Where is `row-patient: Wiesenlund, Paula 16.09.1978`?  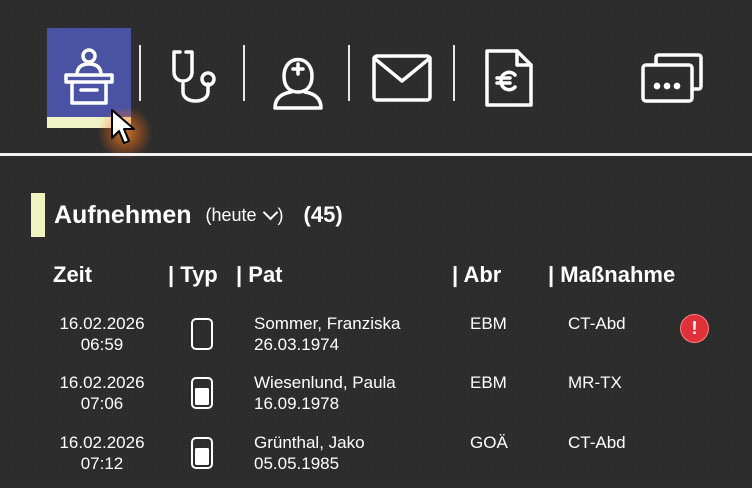
row-patient: Wiesenlund, Paula 16.09.1978 is located at coordinates (325, 393).